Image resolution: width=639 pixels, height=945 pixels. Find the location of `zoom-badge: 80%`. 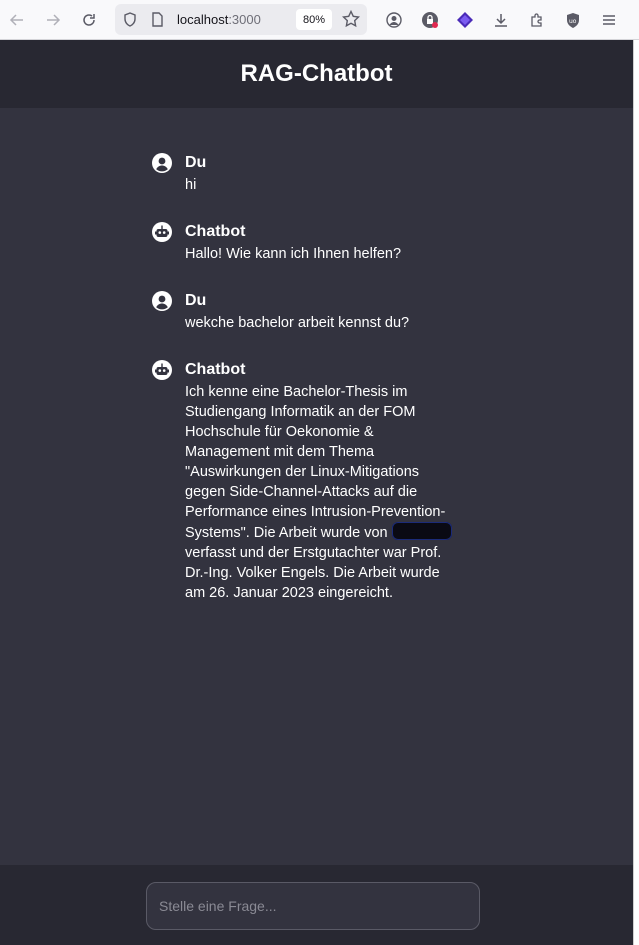

zoom-badge: 80% is located at coordinates (314, 19).